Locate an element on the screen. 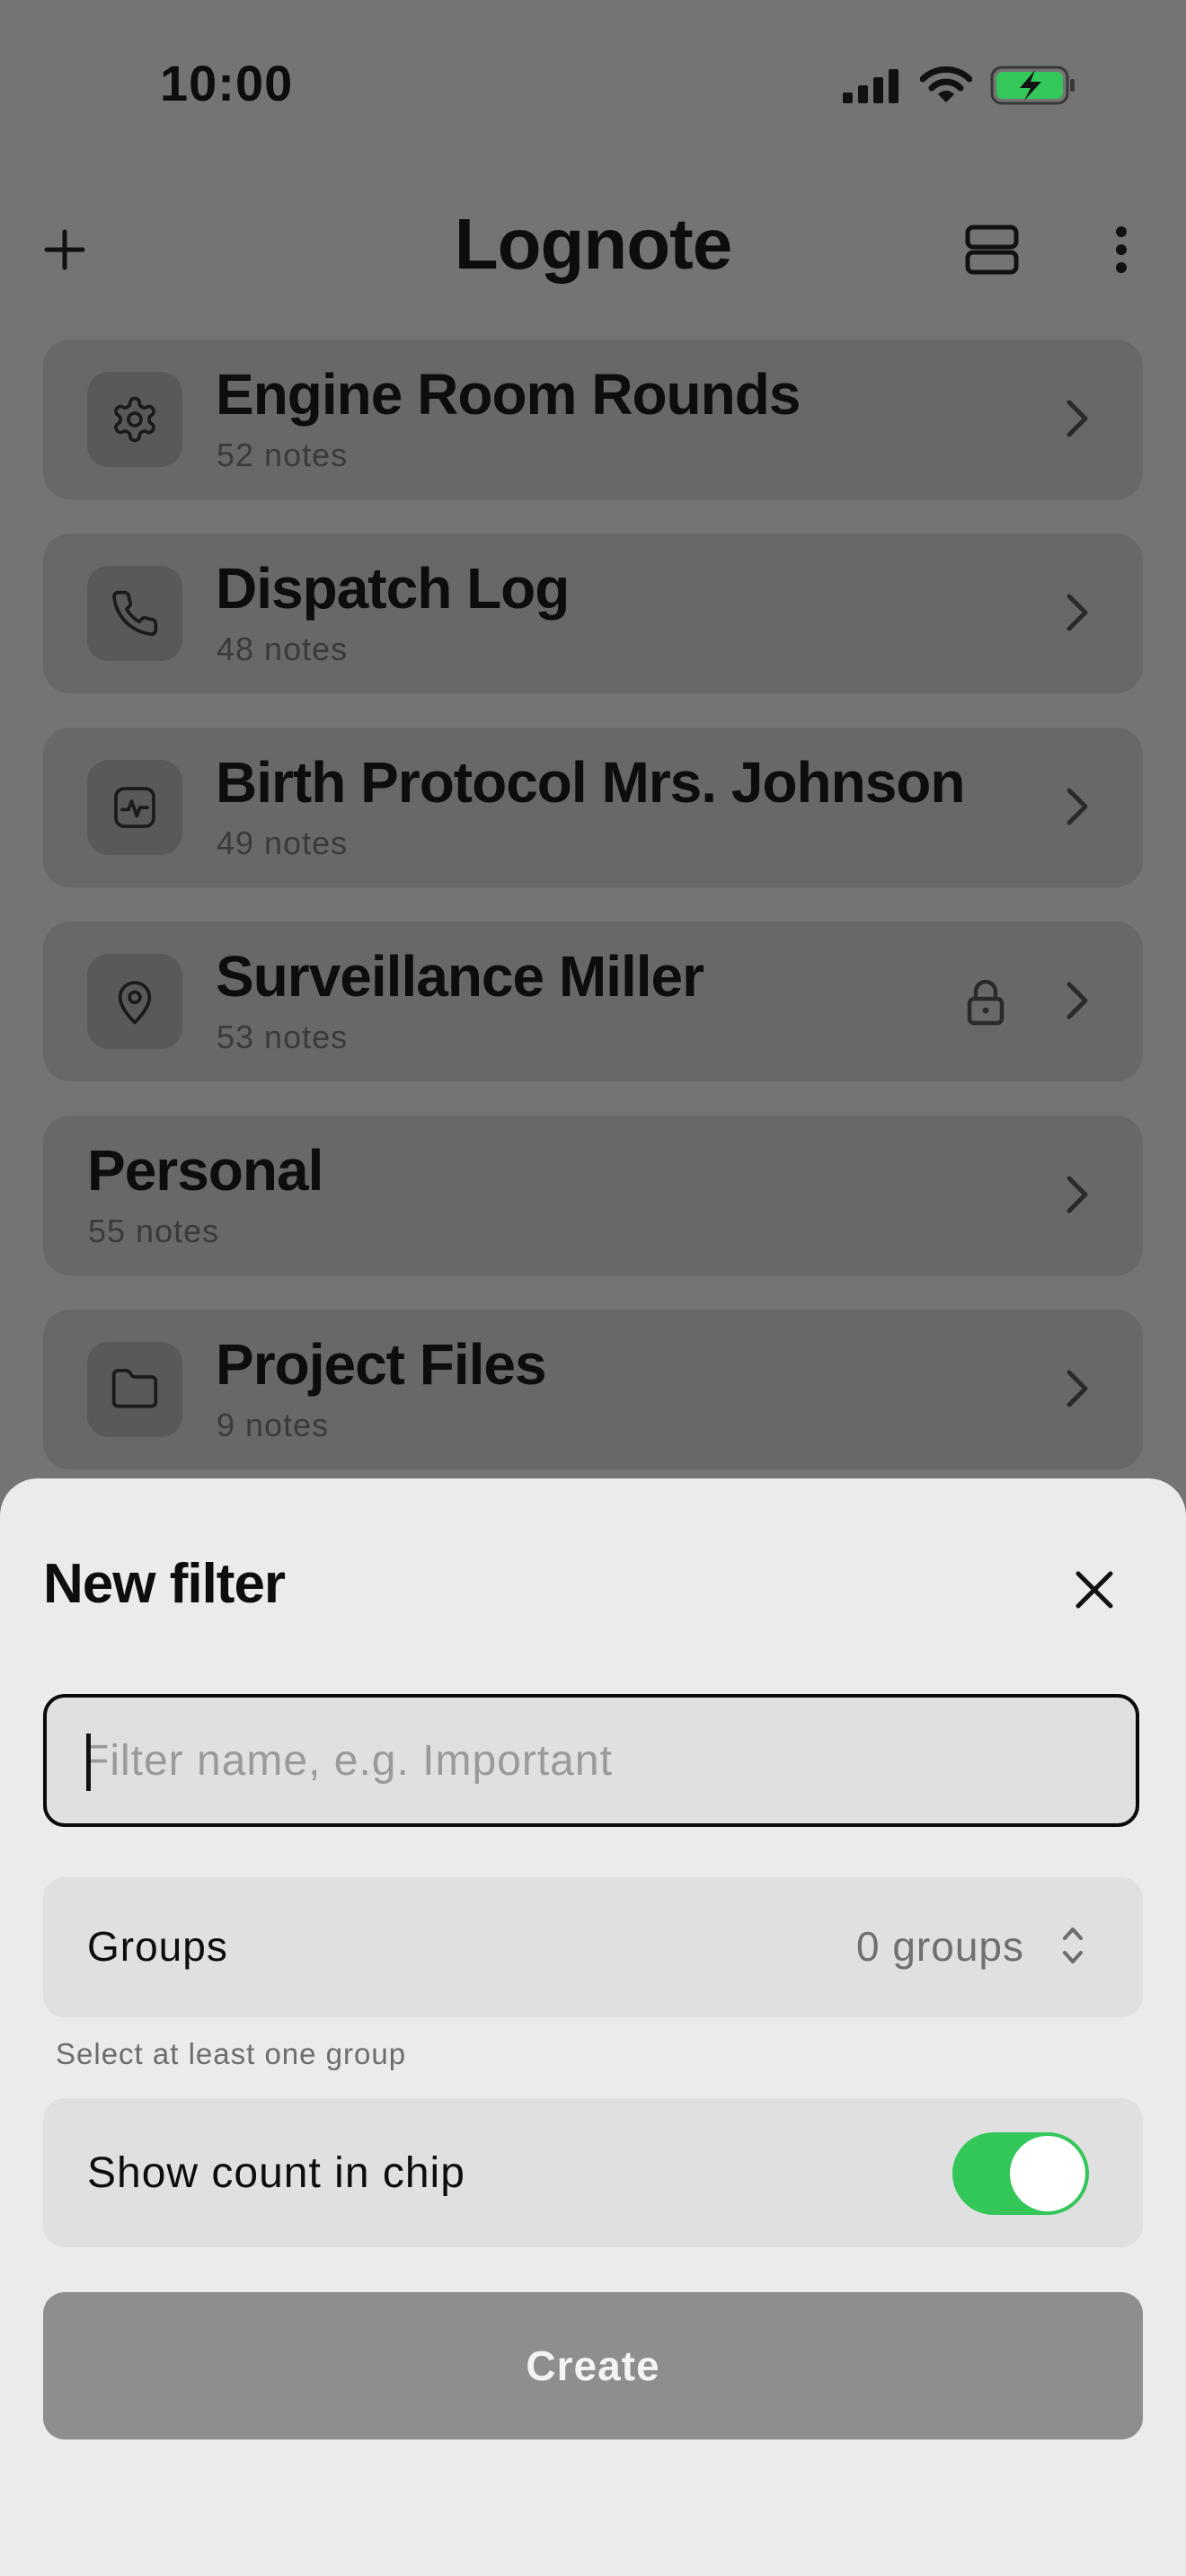 This screenshot has width=1186, height=2576. folder-icon is located at coordinates (134, 1388).